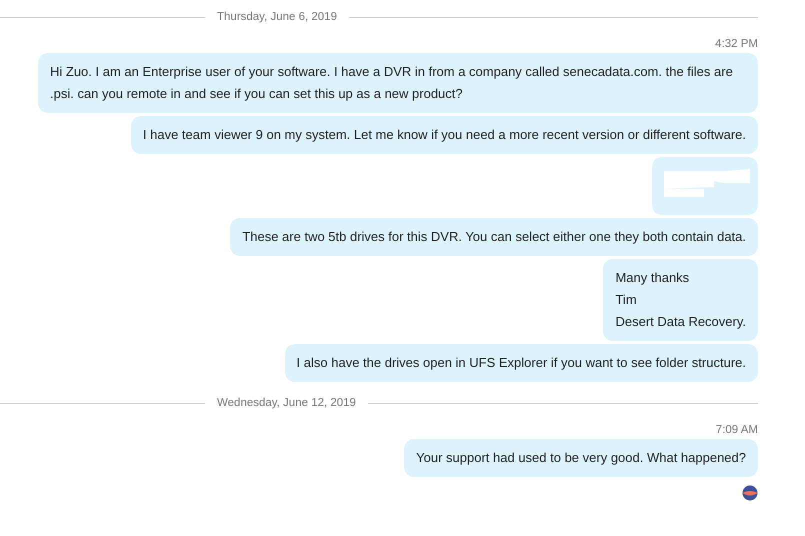 The image size is (805, 536). What do you see at coordinates (581, 458) in the screenshot?
I see `message-bubble: Your support had used to be very good. What happened?` at bounding box center [581, 458].